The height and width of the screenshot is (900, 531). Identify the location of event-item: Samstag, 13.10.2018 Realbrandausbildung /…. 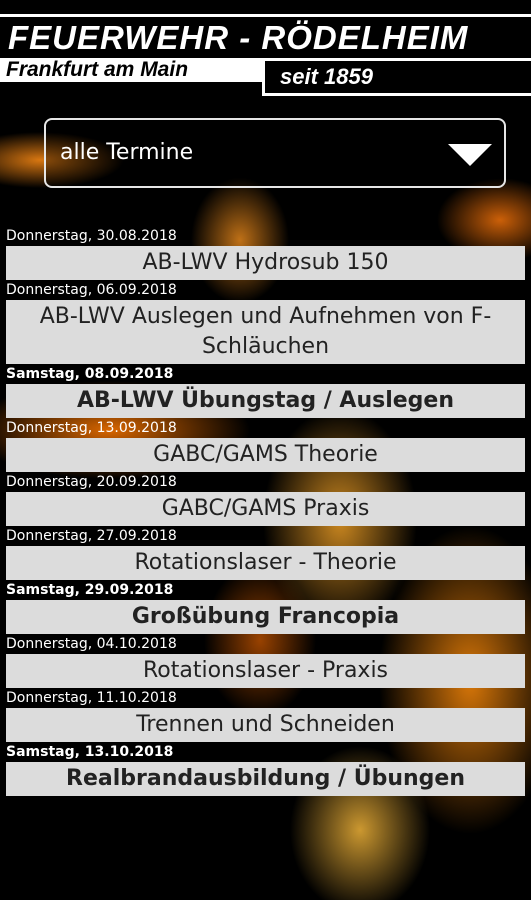
(265, 769).